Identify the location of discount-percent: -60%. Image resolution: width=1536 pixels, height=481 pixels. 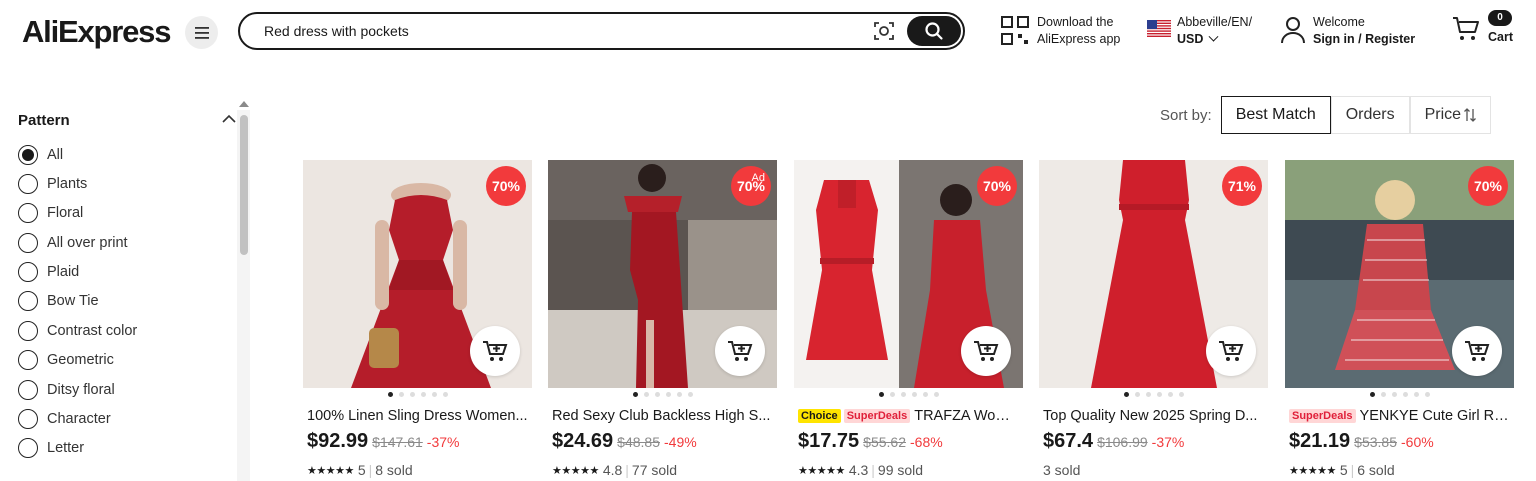
(1417, 442).